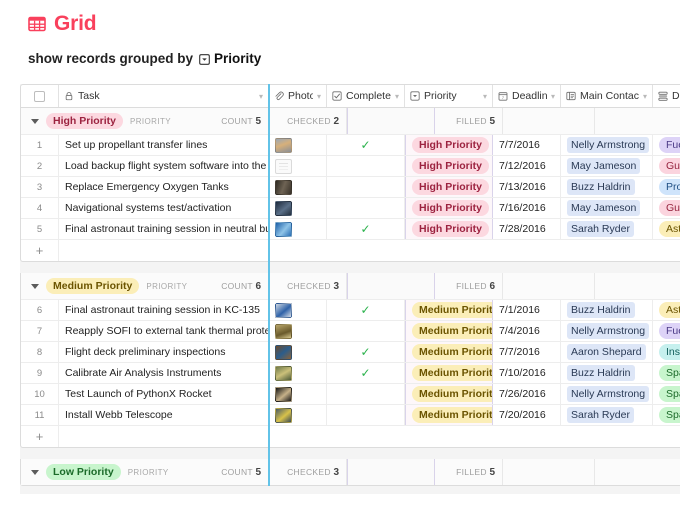 The height and width of the screenshot is (507, 680). Describe the element at coordinates (607, 352) in the screenshot. I see `cell-main-contact: Aaron Shepard` at that location.